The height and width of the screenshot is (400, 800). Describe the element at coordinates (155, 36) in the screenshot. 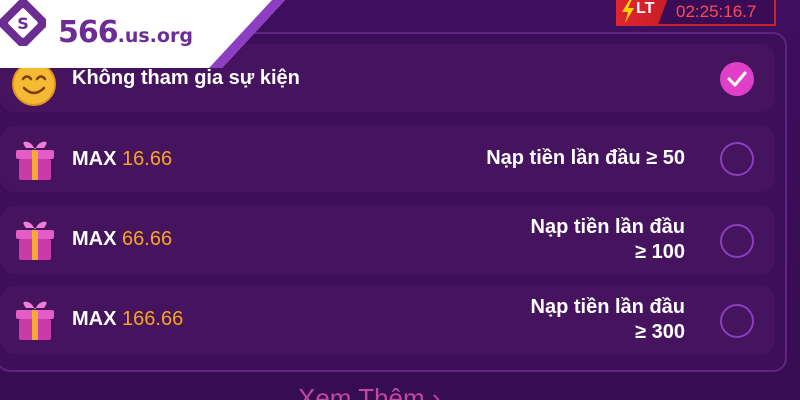

I see `logo-suffix: .us.org` at that location.